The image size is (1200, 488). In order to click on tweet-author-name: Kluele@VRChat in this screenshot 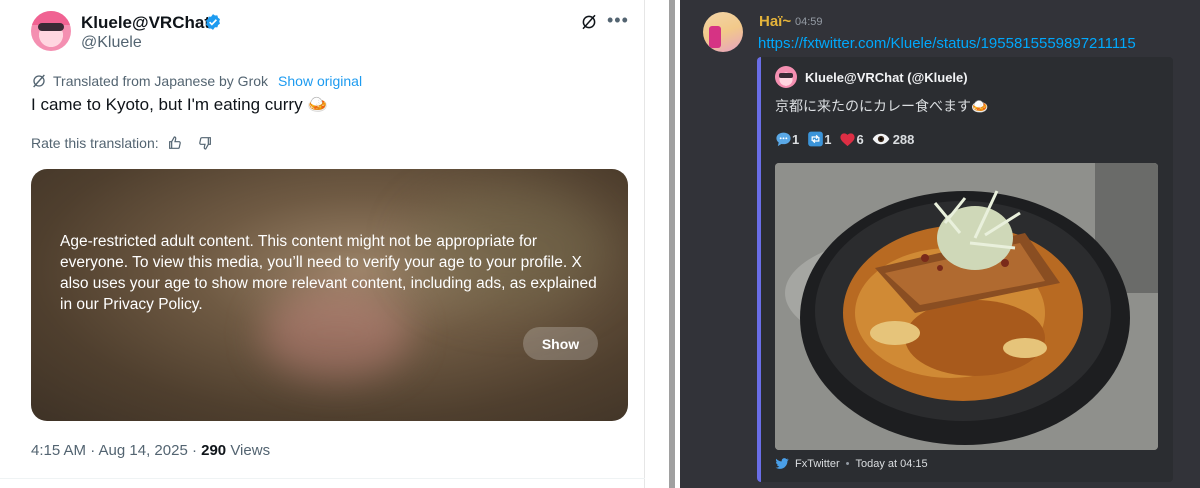, I will do `click(145, 23)`.